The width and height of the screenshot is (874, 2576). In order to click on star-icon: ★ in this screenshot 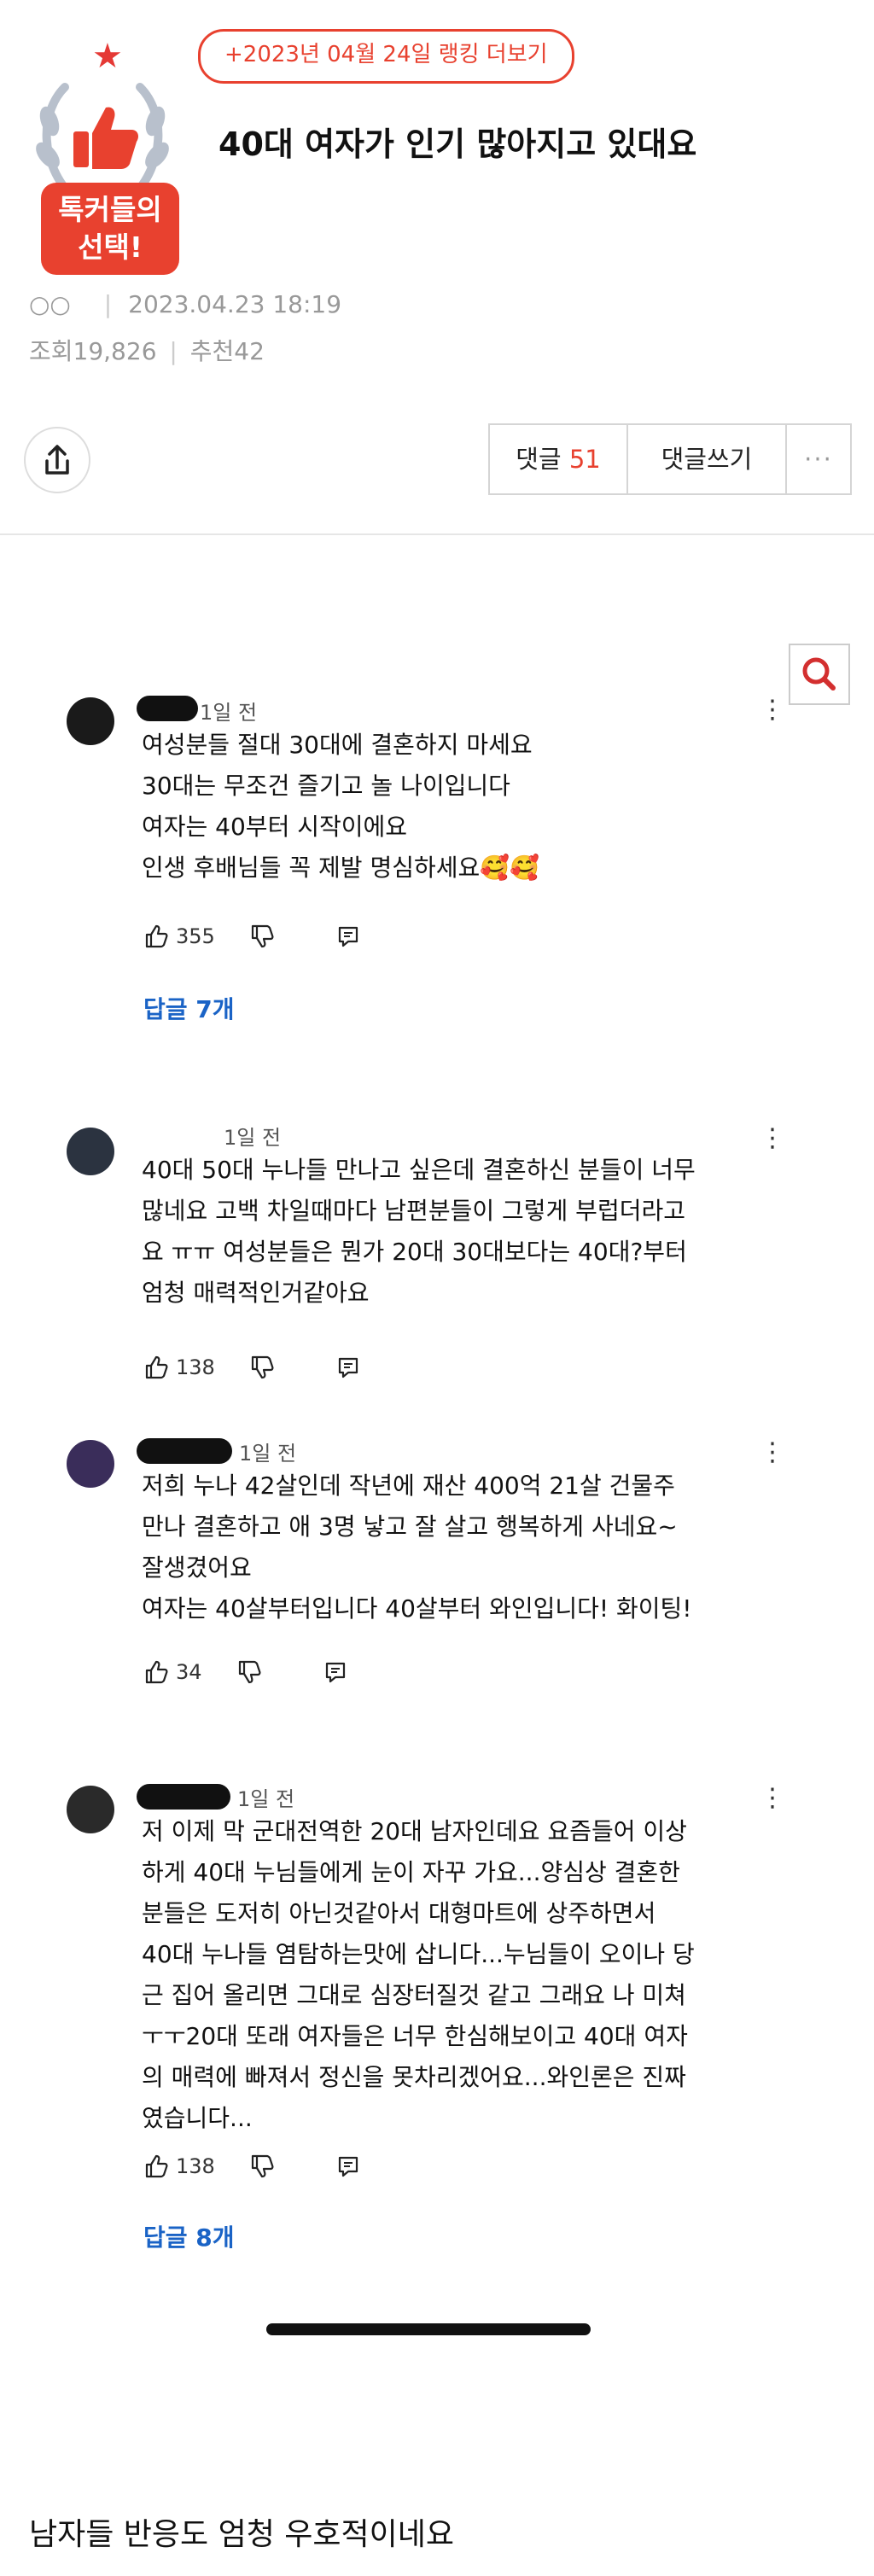, I will do `click(107, 56)`.